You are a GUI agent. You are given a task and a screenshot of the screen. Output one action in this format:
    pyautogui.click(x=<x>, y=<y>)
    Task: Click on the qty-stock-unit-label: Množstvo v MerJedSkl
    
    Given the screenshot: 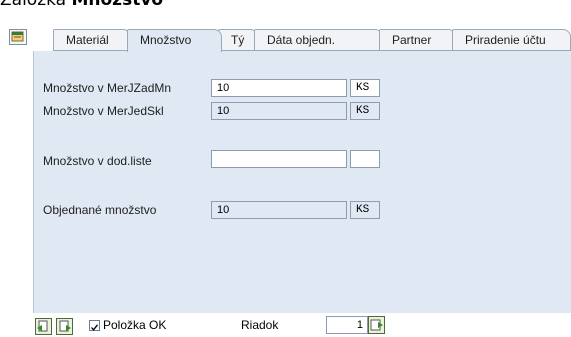 What is the action you would take?
    pyautogui.click(x=103, y=111)
    